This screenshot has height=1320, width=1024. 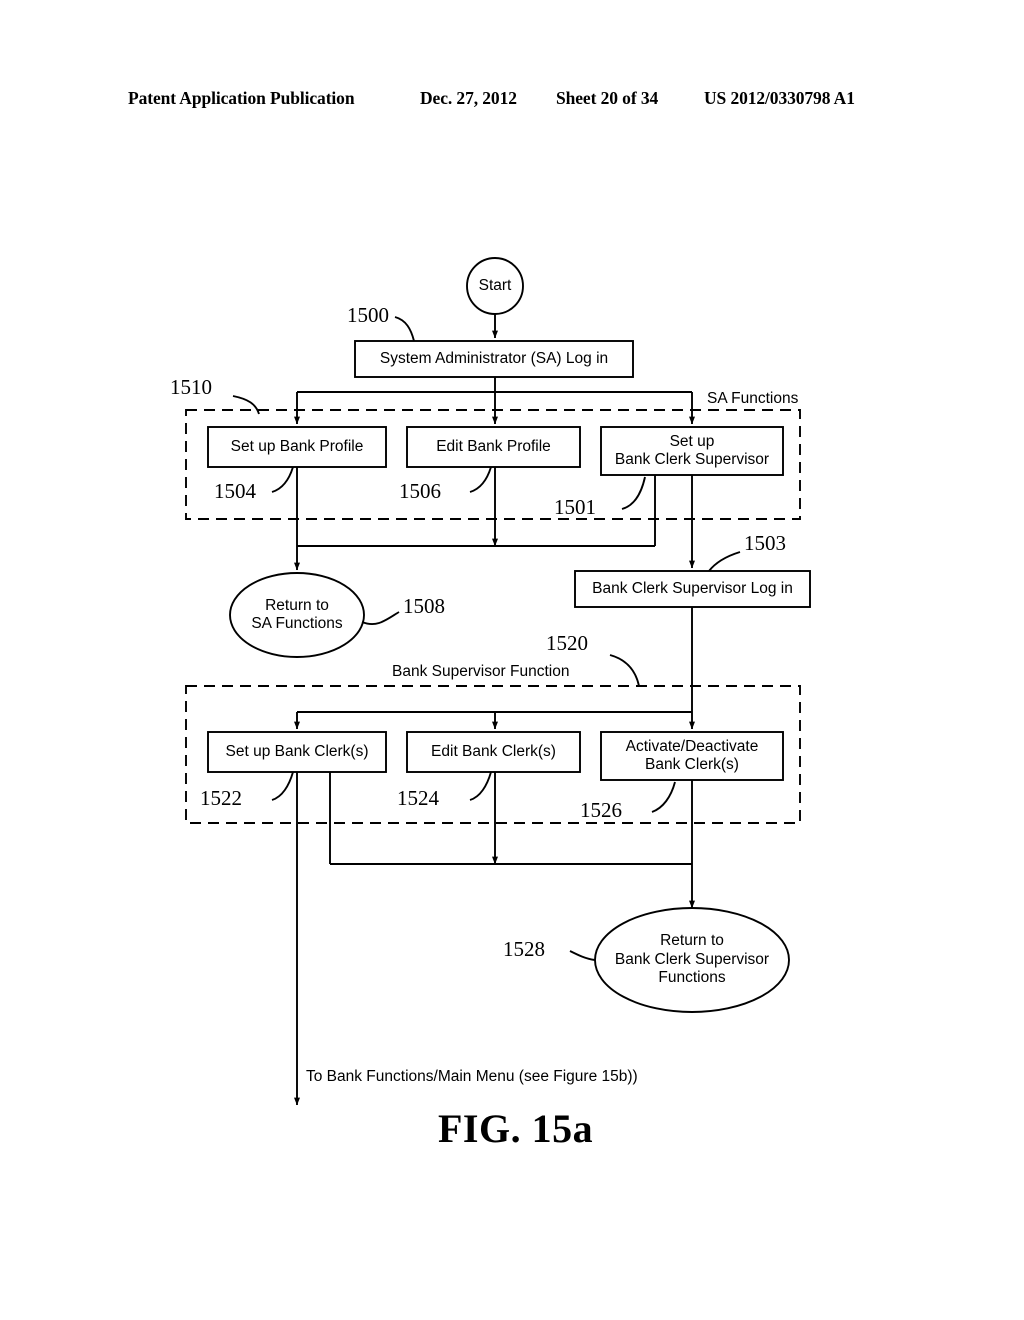 What do you see at coordinates (297, 447) in the screenshot?
I see `setup-bank-profile-box-shape` at bounding box center [297, 447].